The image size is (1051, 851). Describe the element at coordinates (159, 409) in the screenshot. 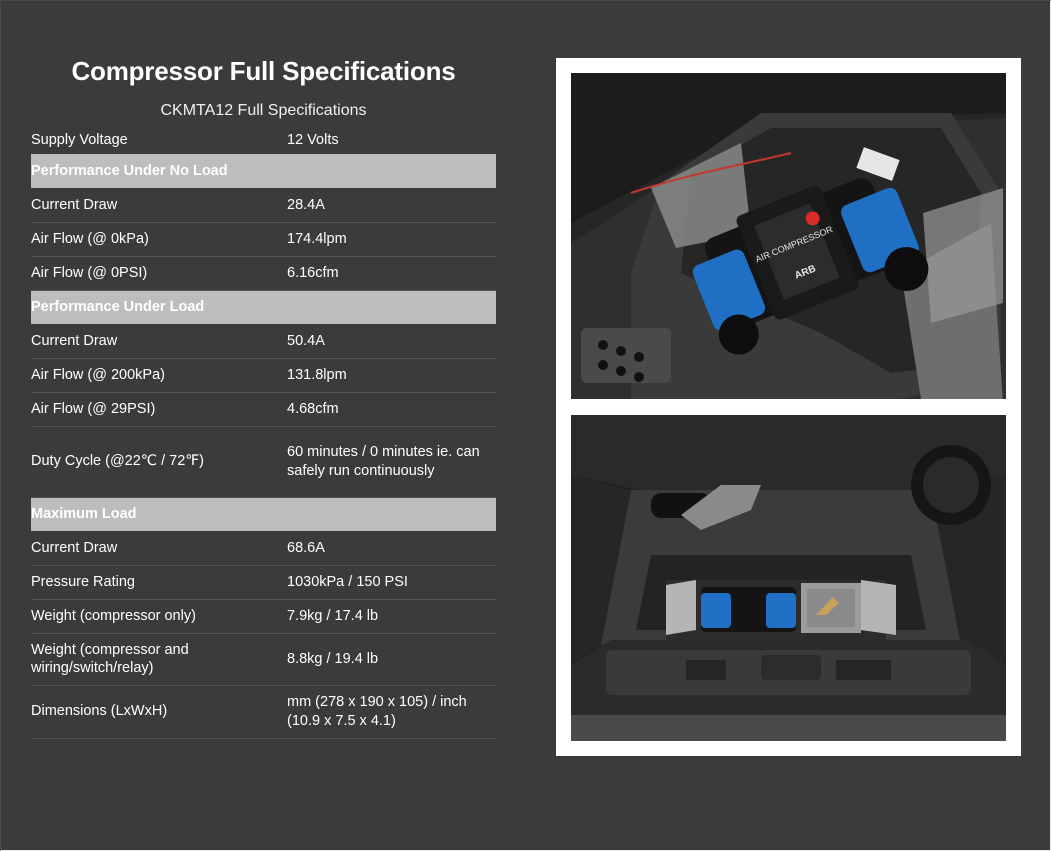

I see `spec-label: Air Flow (@ 29PSI)` at that location.